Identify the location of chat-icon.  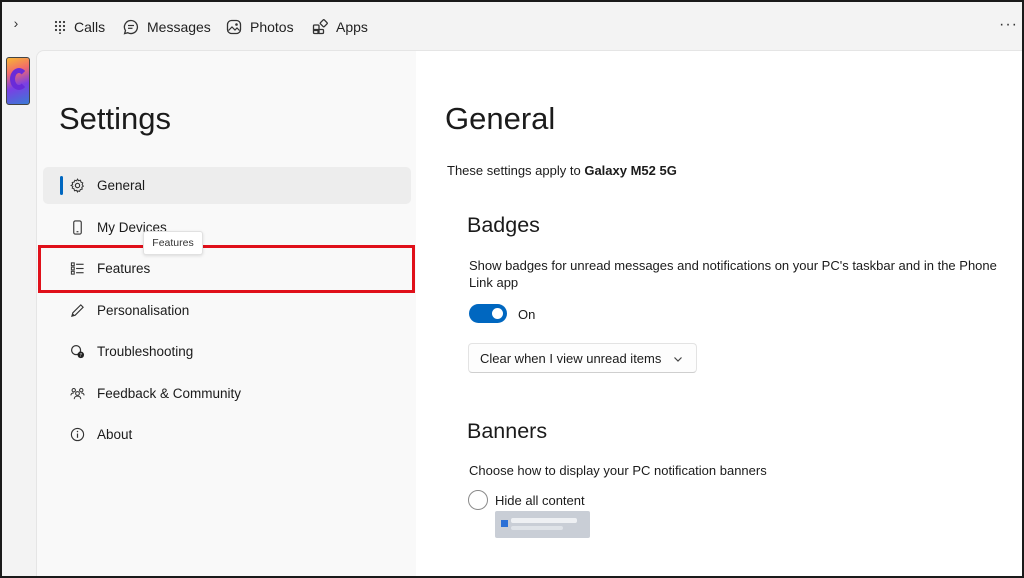
(131, 27).